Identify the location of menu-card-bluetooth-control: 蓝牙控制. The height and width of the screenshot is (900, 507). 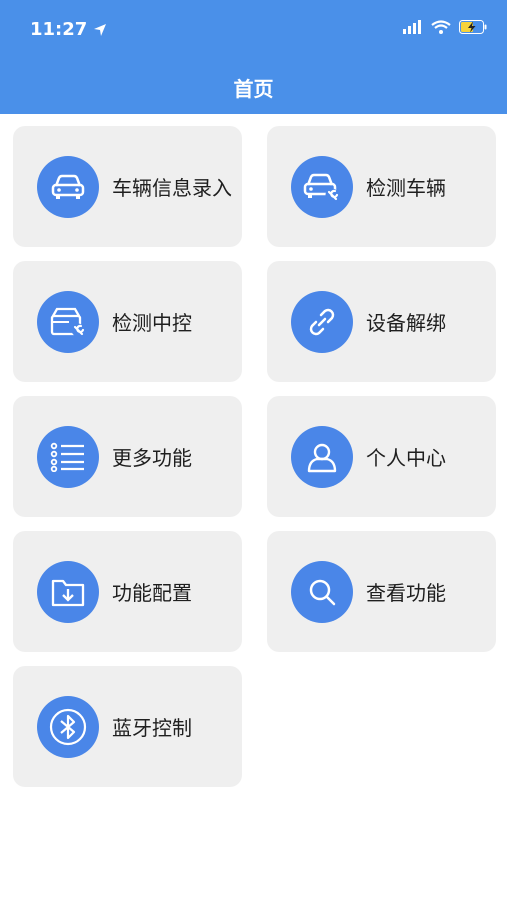
(127, 726).